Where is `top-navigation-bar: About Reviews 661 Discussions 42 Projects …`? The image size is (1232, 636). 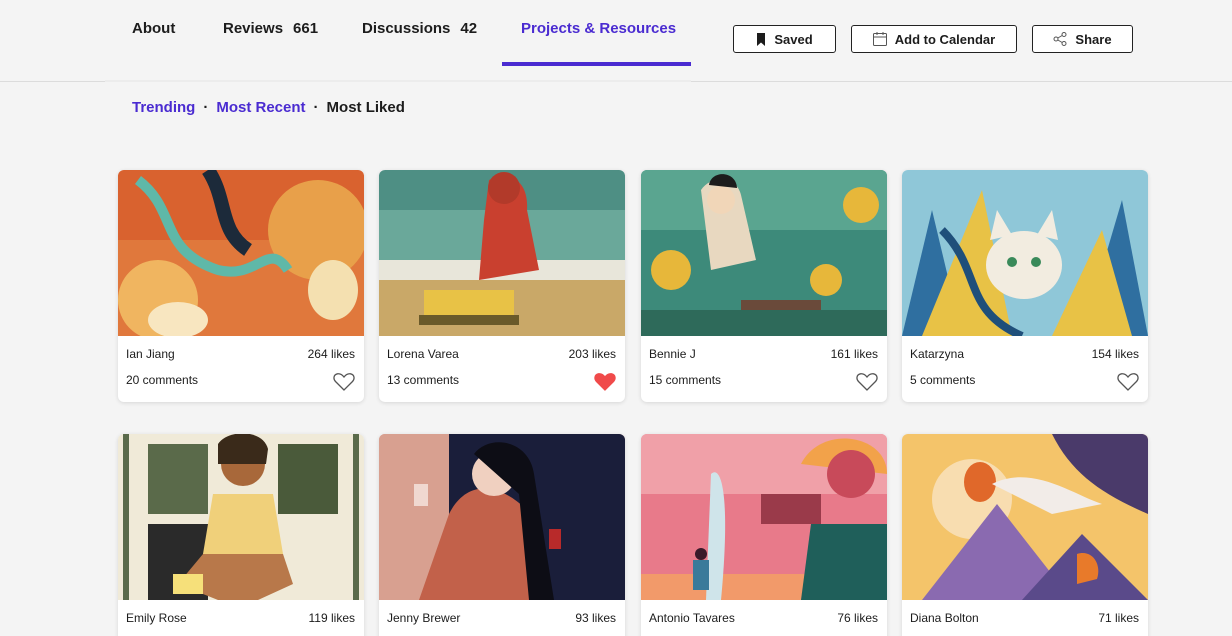 top-navigation-bar: About Reviews 661 Discussions 42 Projects … is located at coordinates (616, 41).